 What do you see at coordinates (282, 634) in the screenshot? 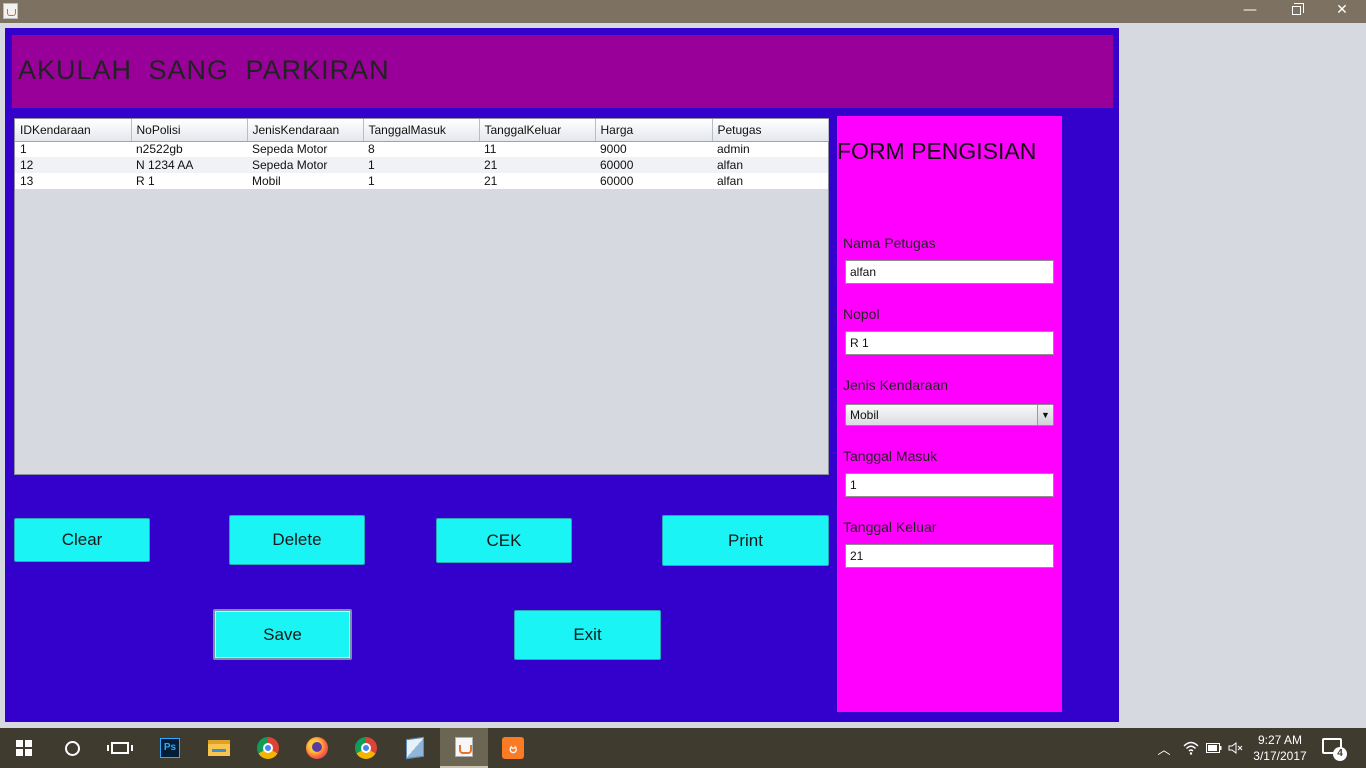
I see `save-button: Save` at bounding box center [282, 634].